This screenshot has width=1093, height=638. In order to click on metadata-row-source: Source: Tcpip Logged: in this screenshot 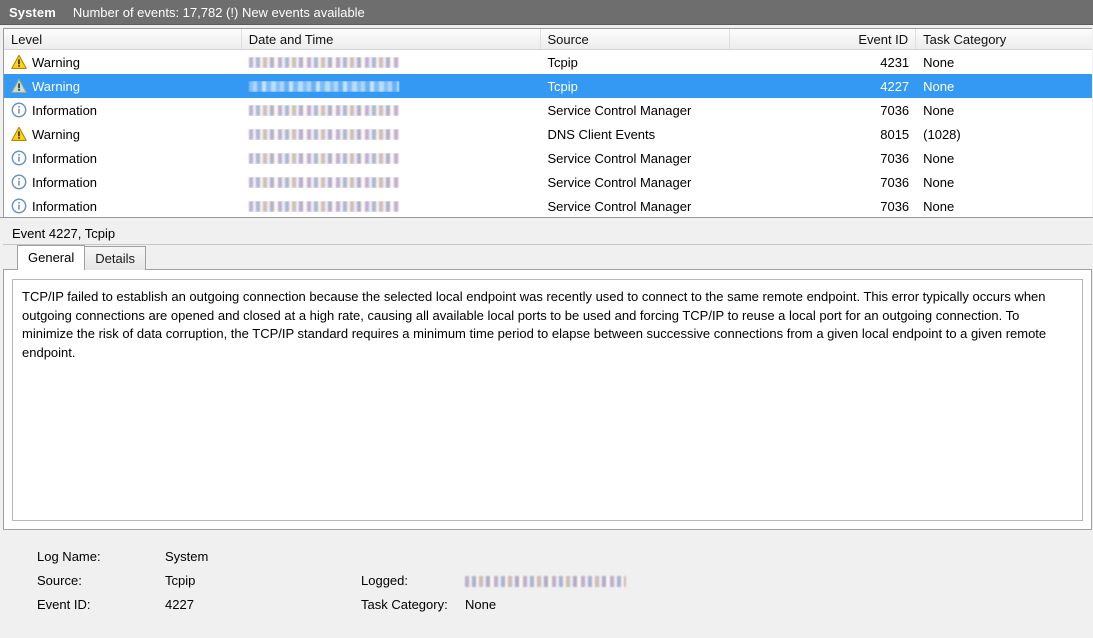, I will do `click(564, 580)`.